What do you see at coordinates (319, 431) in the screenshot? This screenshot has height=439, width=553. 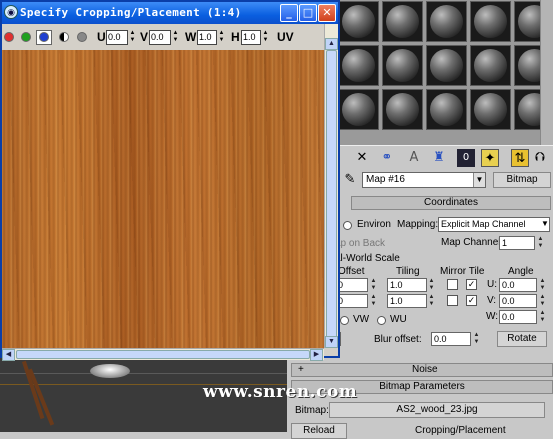 I see `reload-button: Reload` at bounding box center [319, 431].